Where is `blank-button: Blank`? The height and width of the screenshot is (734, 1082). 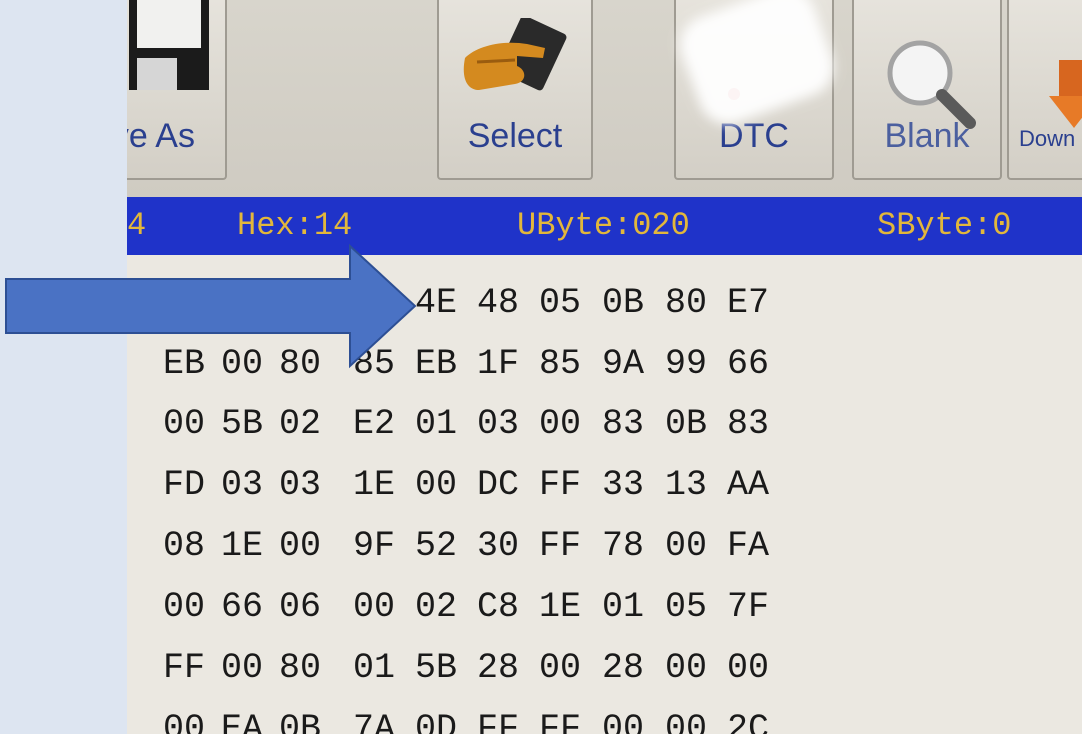
blank-button: Blank is located at coordinates (927, 90).